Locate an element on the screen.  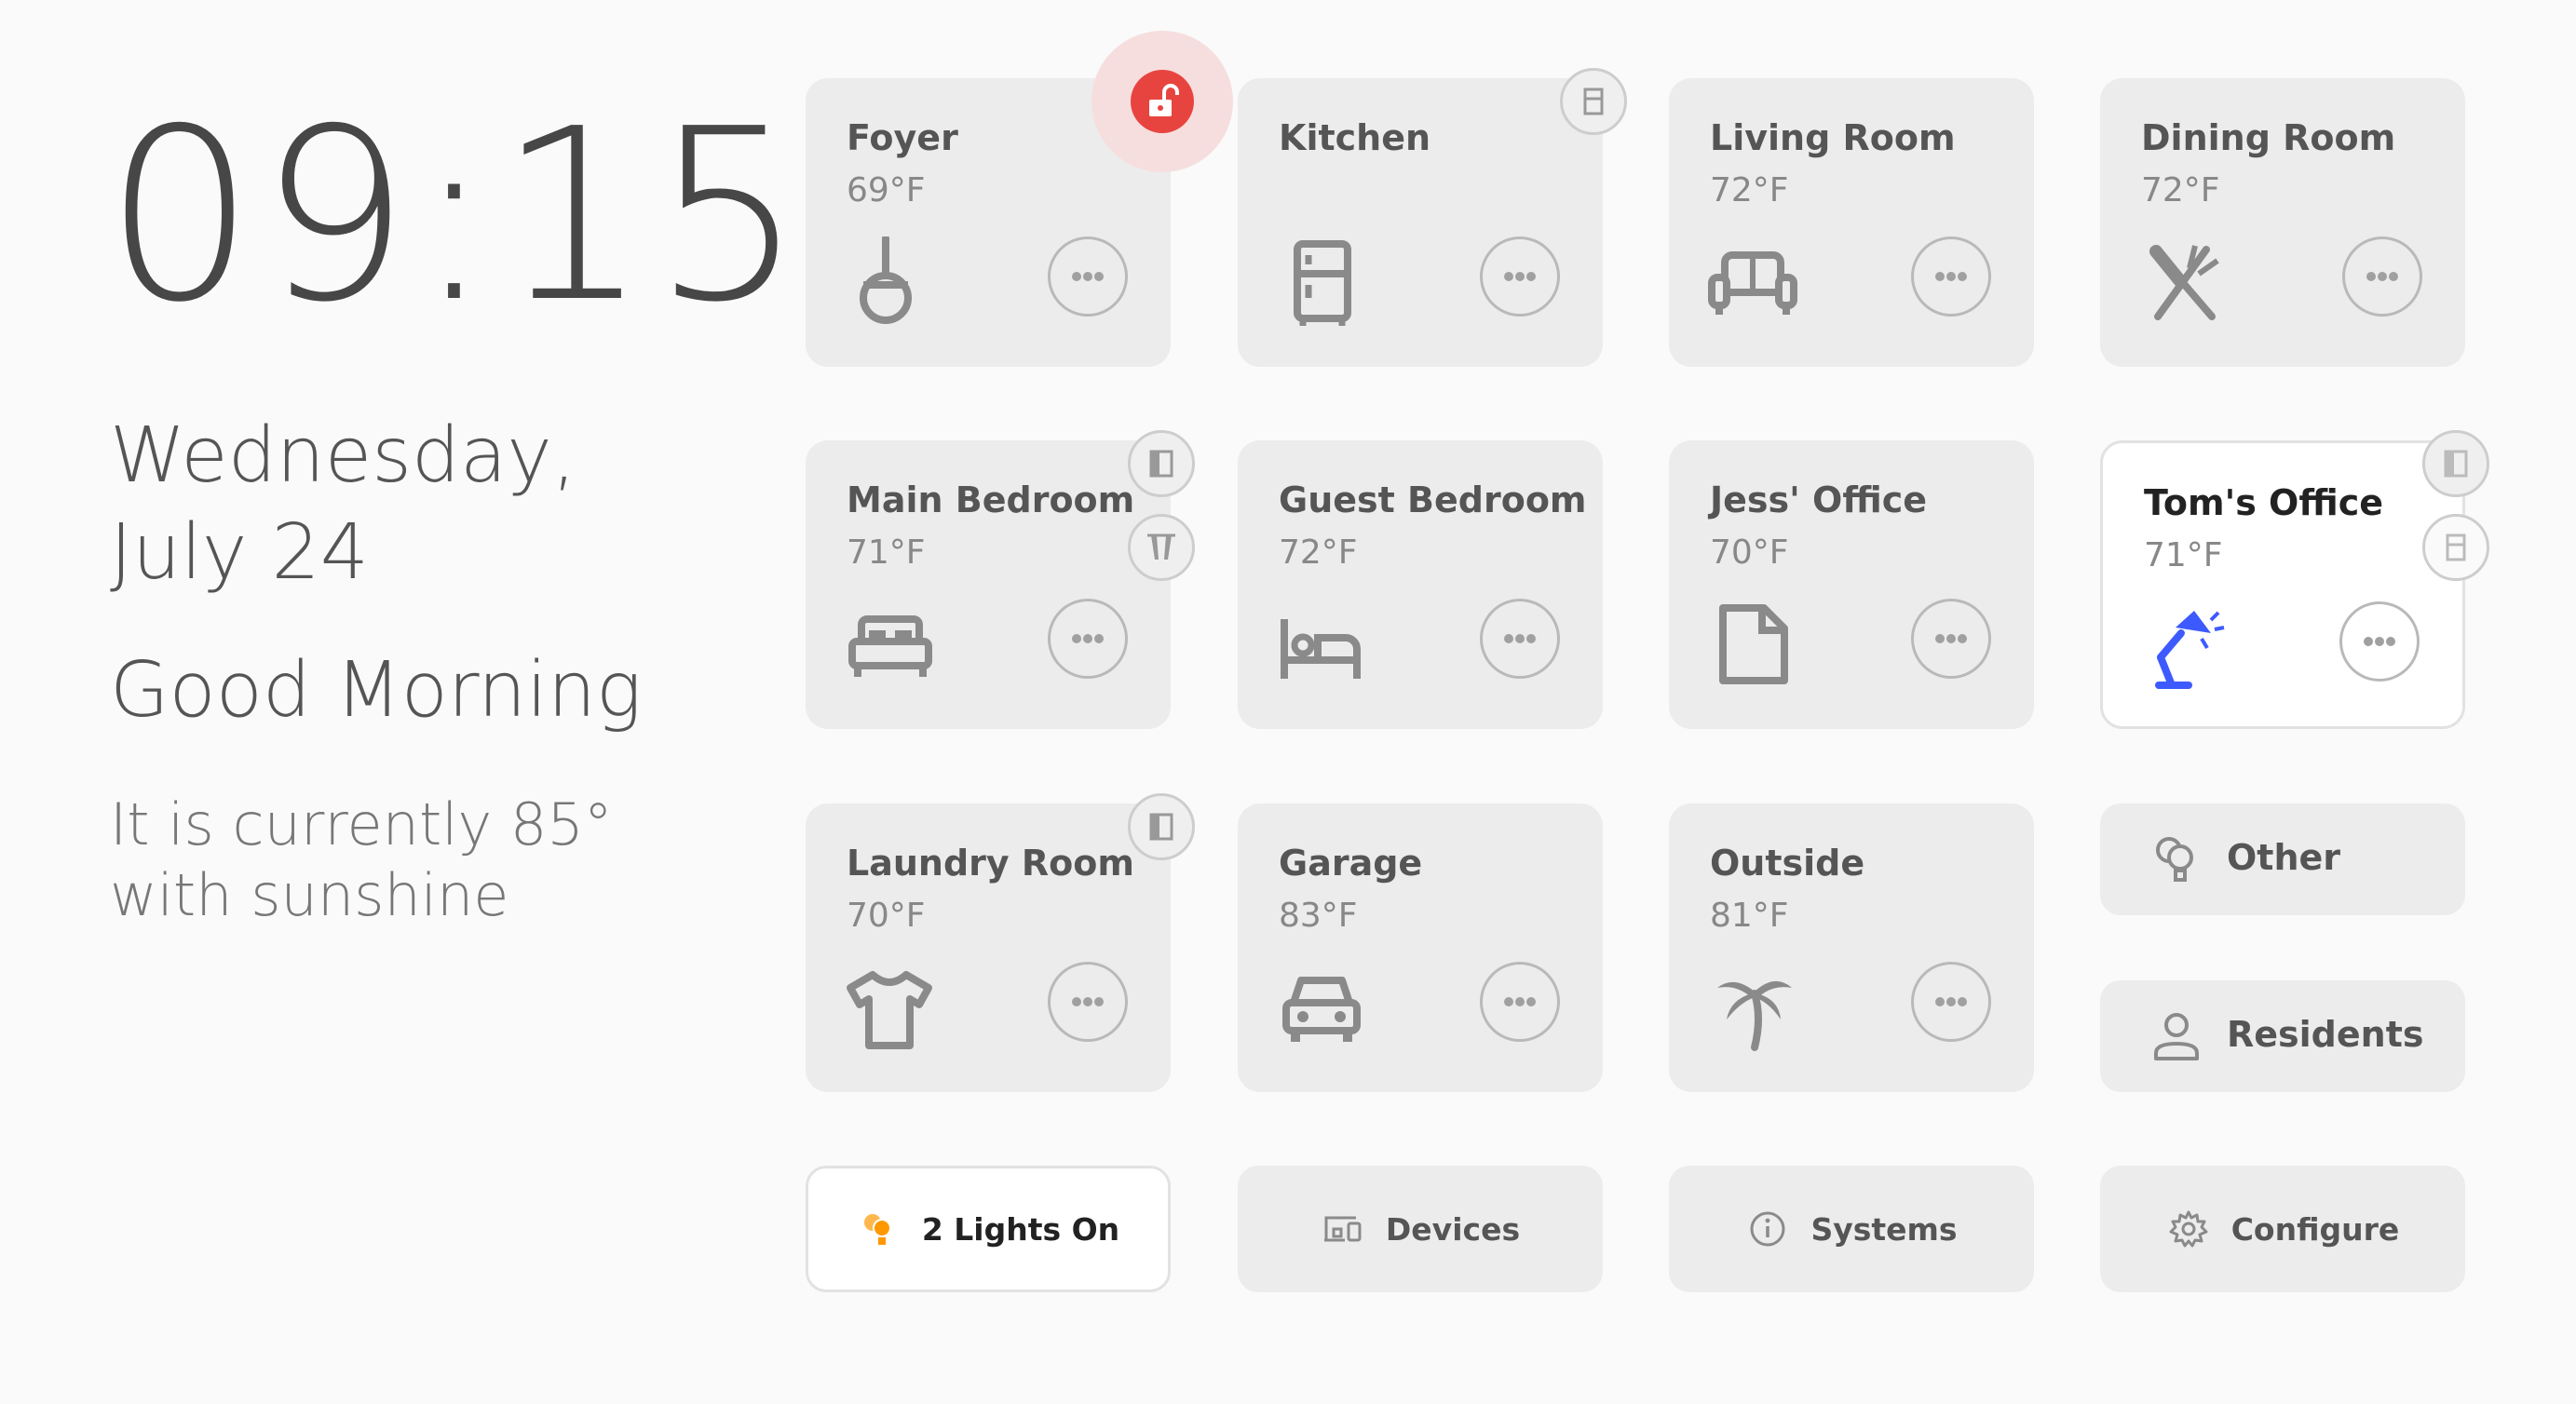
residents-button: Residents is located at coordinates (2282, 1036).